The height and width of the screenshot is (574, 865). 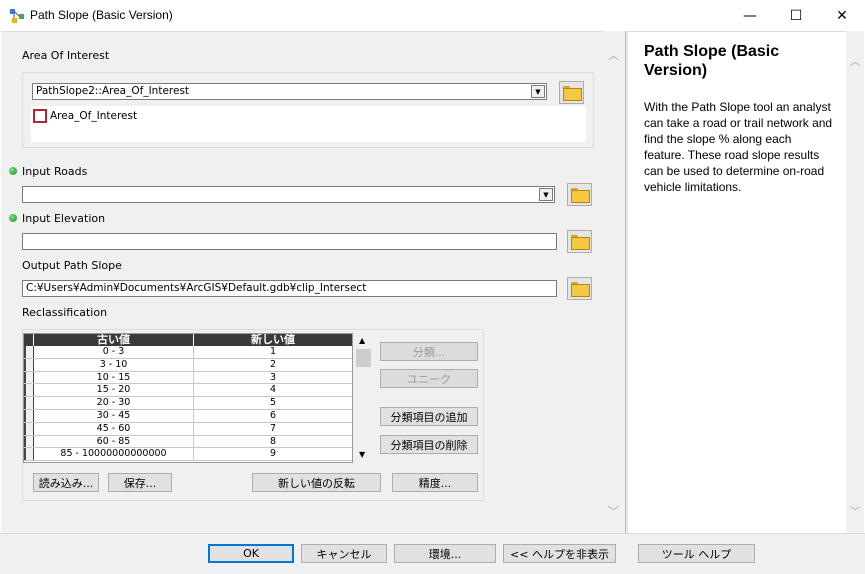 What do you see at coordinates (114, 403) in the screenshot?
I see `old-value-cell: 20 - 30` at bounding box center [114, 403].